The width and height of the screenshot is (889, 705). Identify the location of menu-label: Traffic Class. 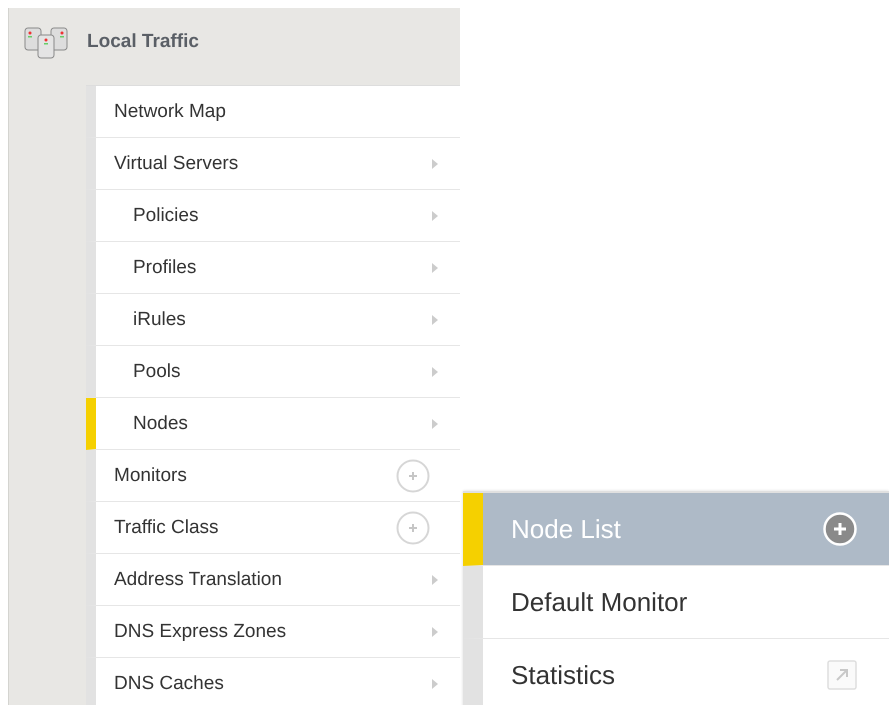
(166, 527).